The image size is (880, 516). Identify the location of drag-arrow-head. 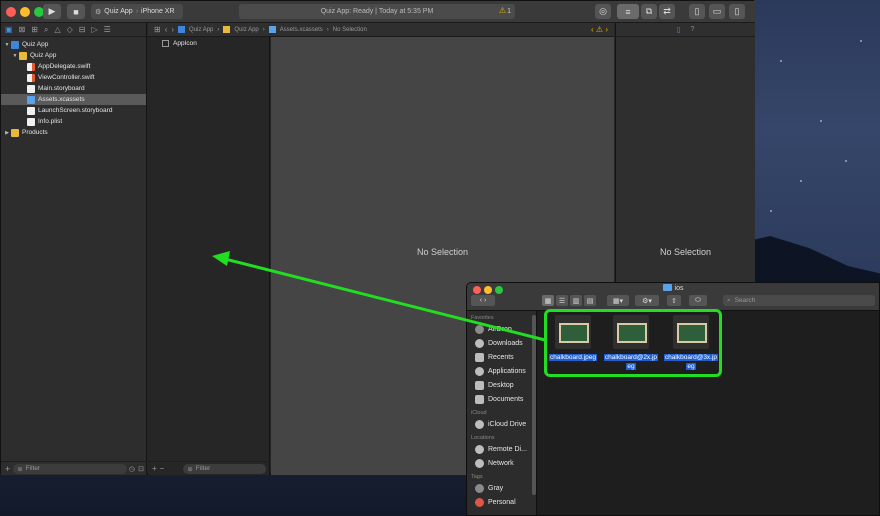
(221, 258).